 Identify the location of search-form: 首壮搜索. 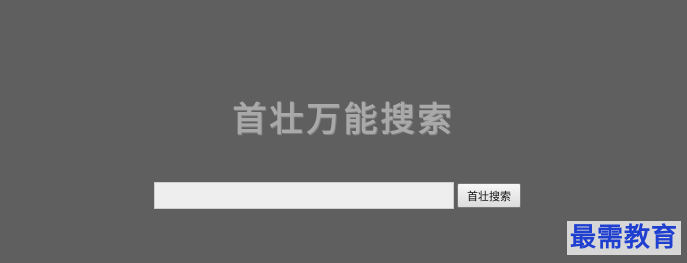
(337, 195).